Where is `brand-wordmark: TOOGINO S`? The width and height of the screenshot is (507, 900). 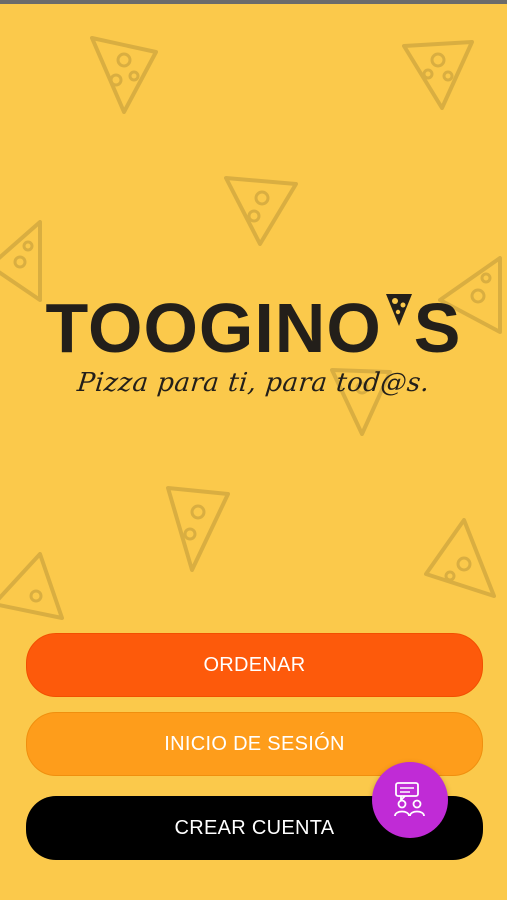
brand-wordmark: TOOGINO S is located at coordinates (254, 328).